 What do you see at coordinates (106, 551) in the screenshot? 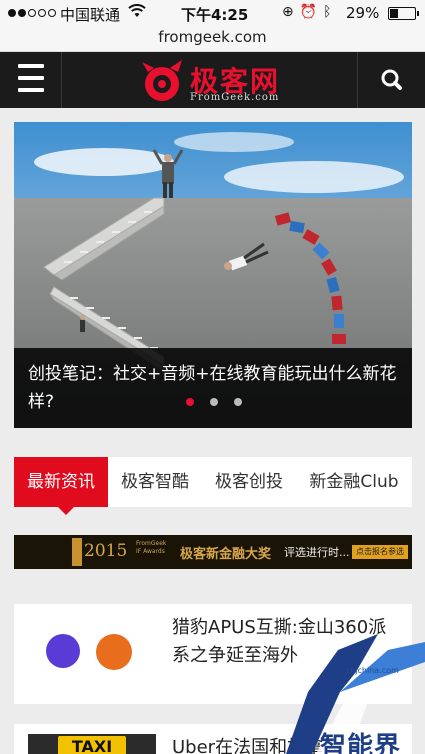
I see `ad-year: 2015` at bounding box center [106, 551].